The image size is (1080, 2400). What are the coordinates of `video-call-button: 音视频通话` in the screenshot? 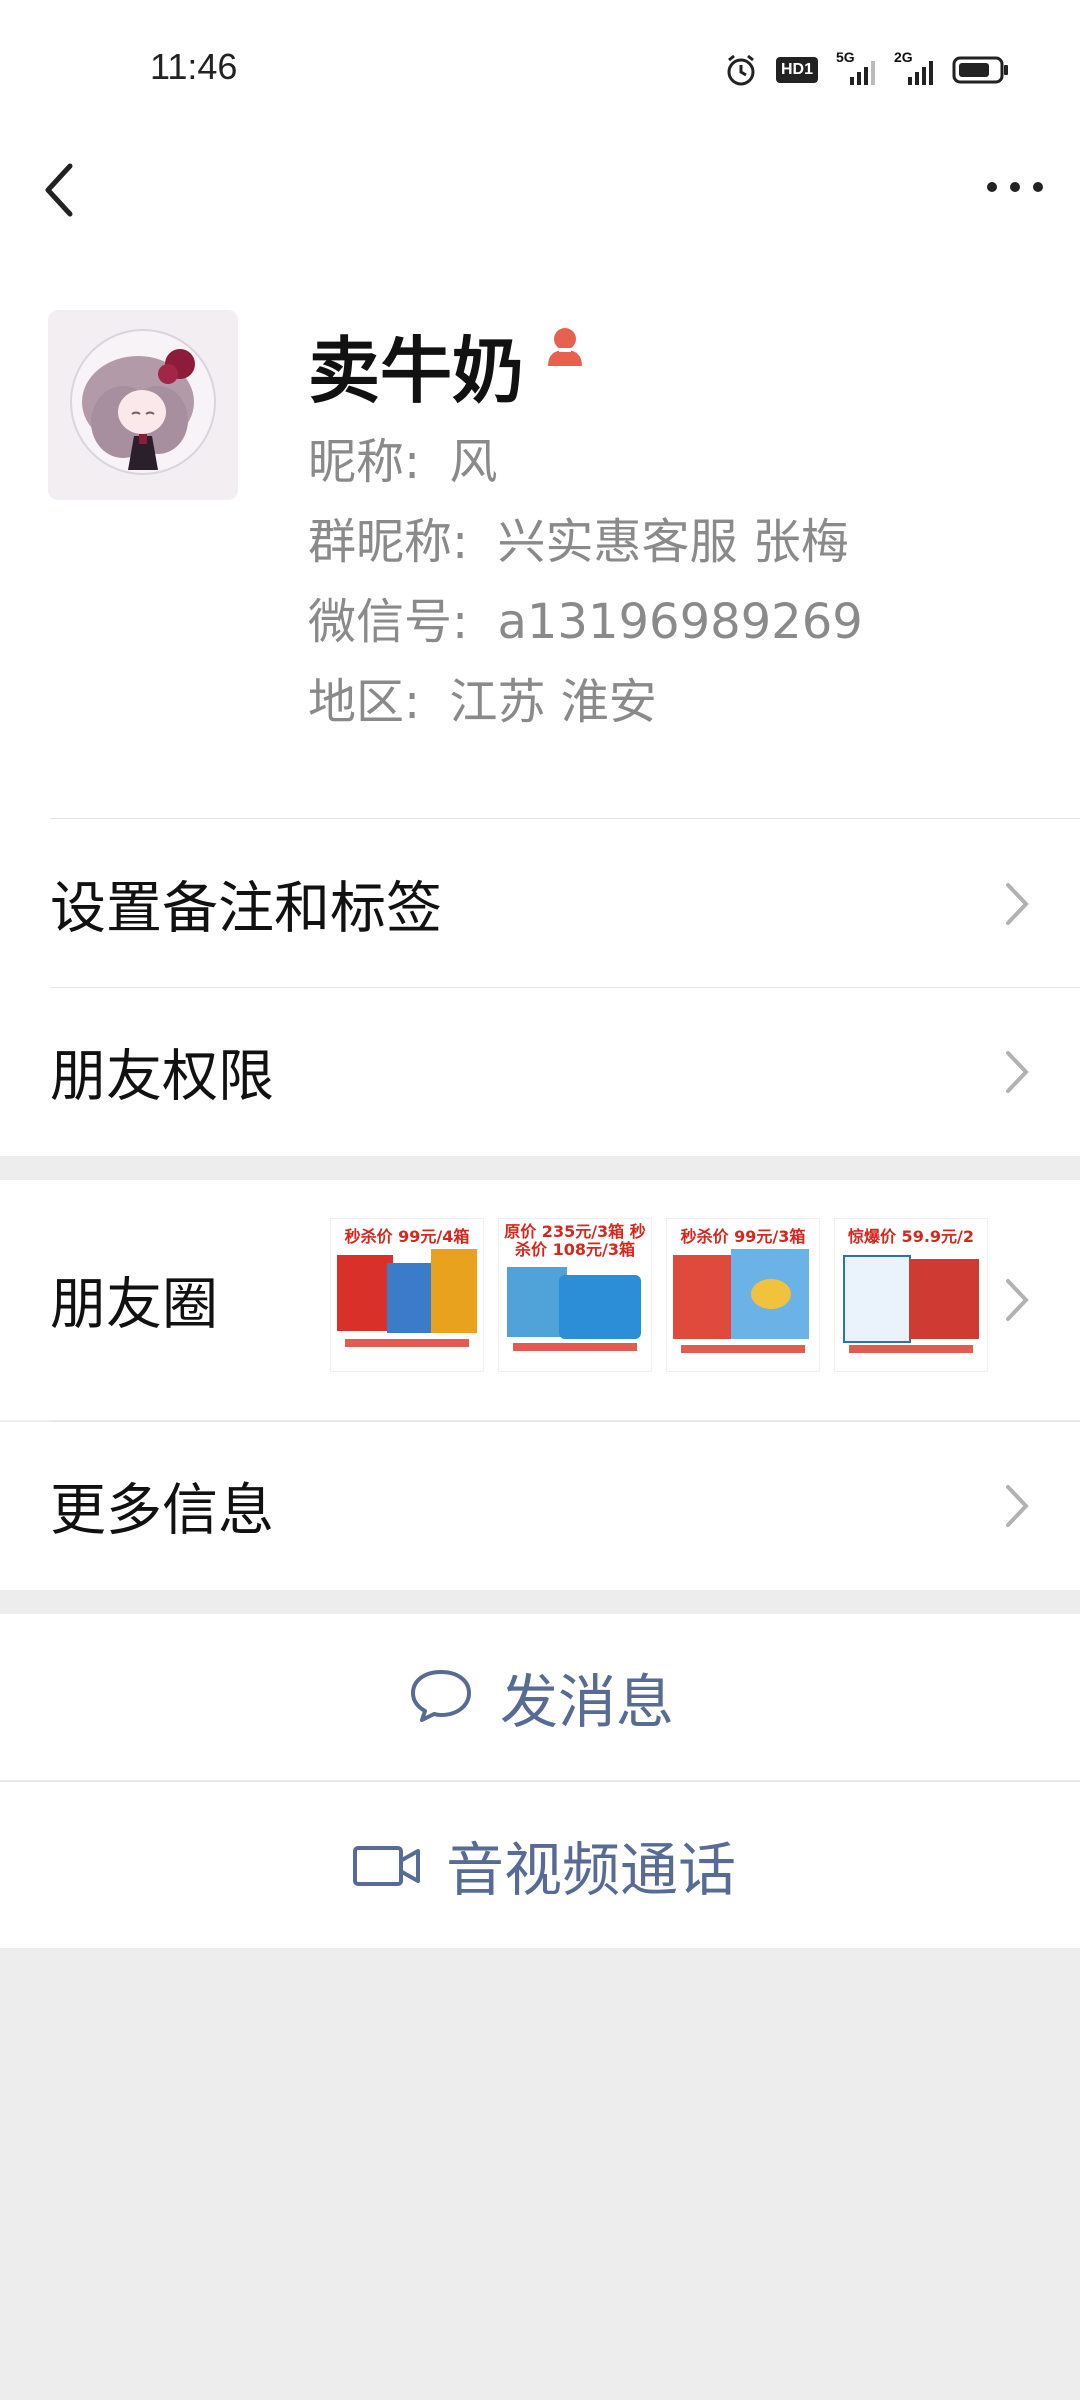 It's located at (540, 1865).